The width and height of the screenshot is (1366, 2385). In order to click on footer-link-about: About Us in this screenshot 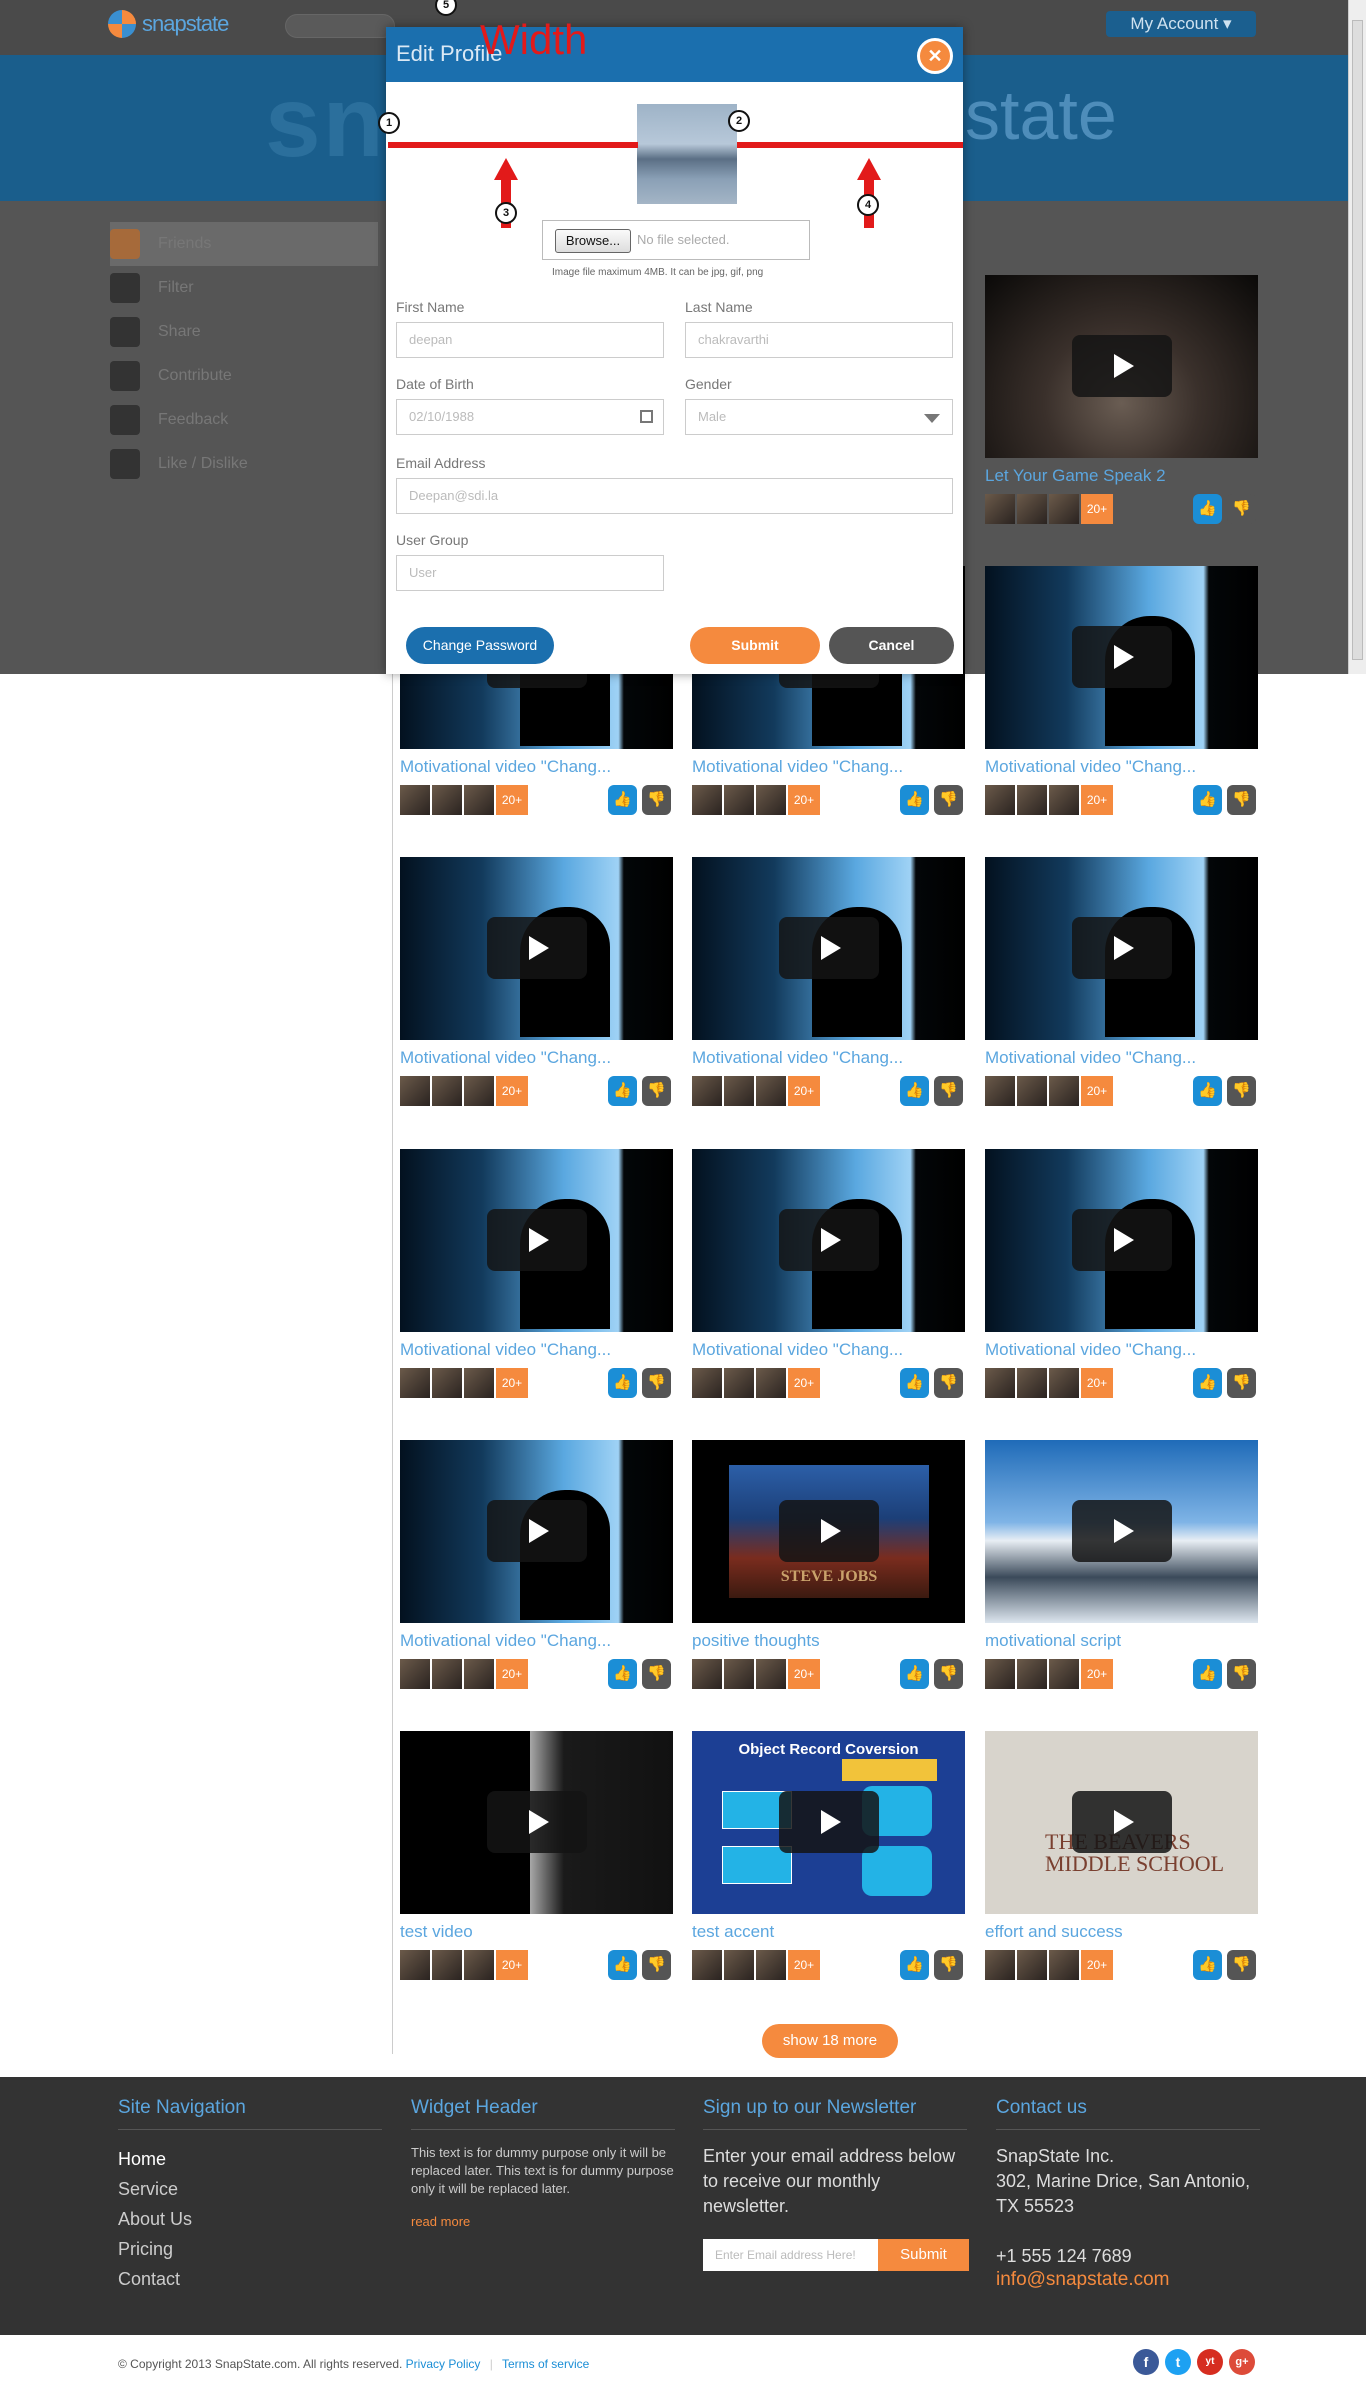, I will do `click(250, 2219)`.